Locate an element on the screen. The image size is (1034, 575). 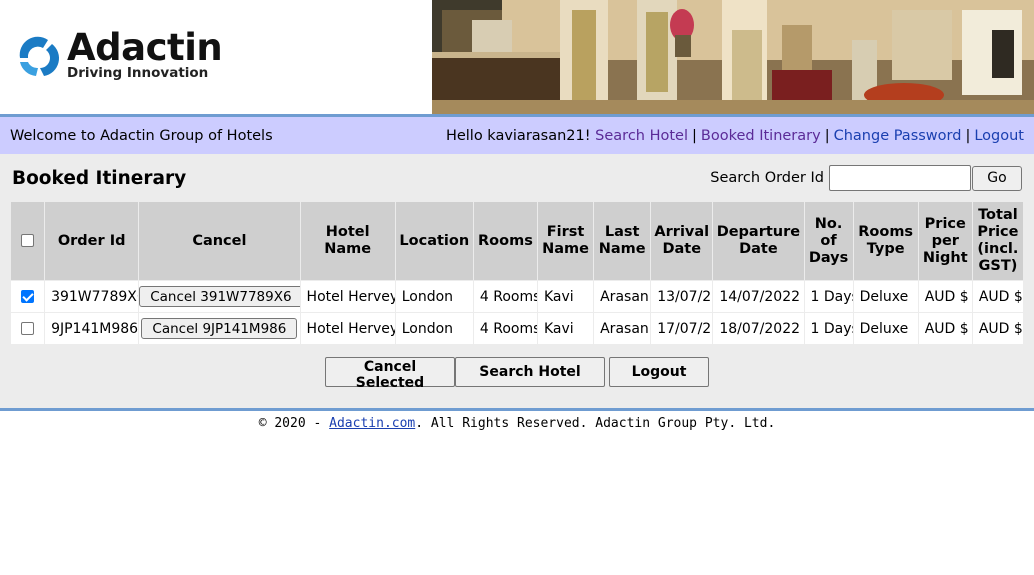
departure-date-cell: 18/07/2022 is located at coordinates (758, 328).